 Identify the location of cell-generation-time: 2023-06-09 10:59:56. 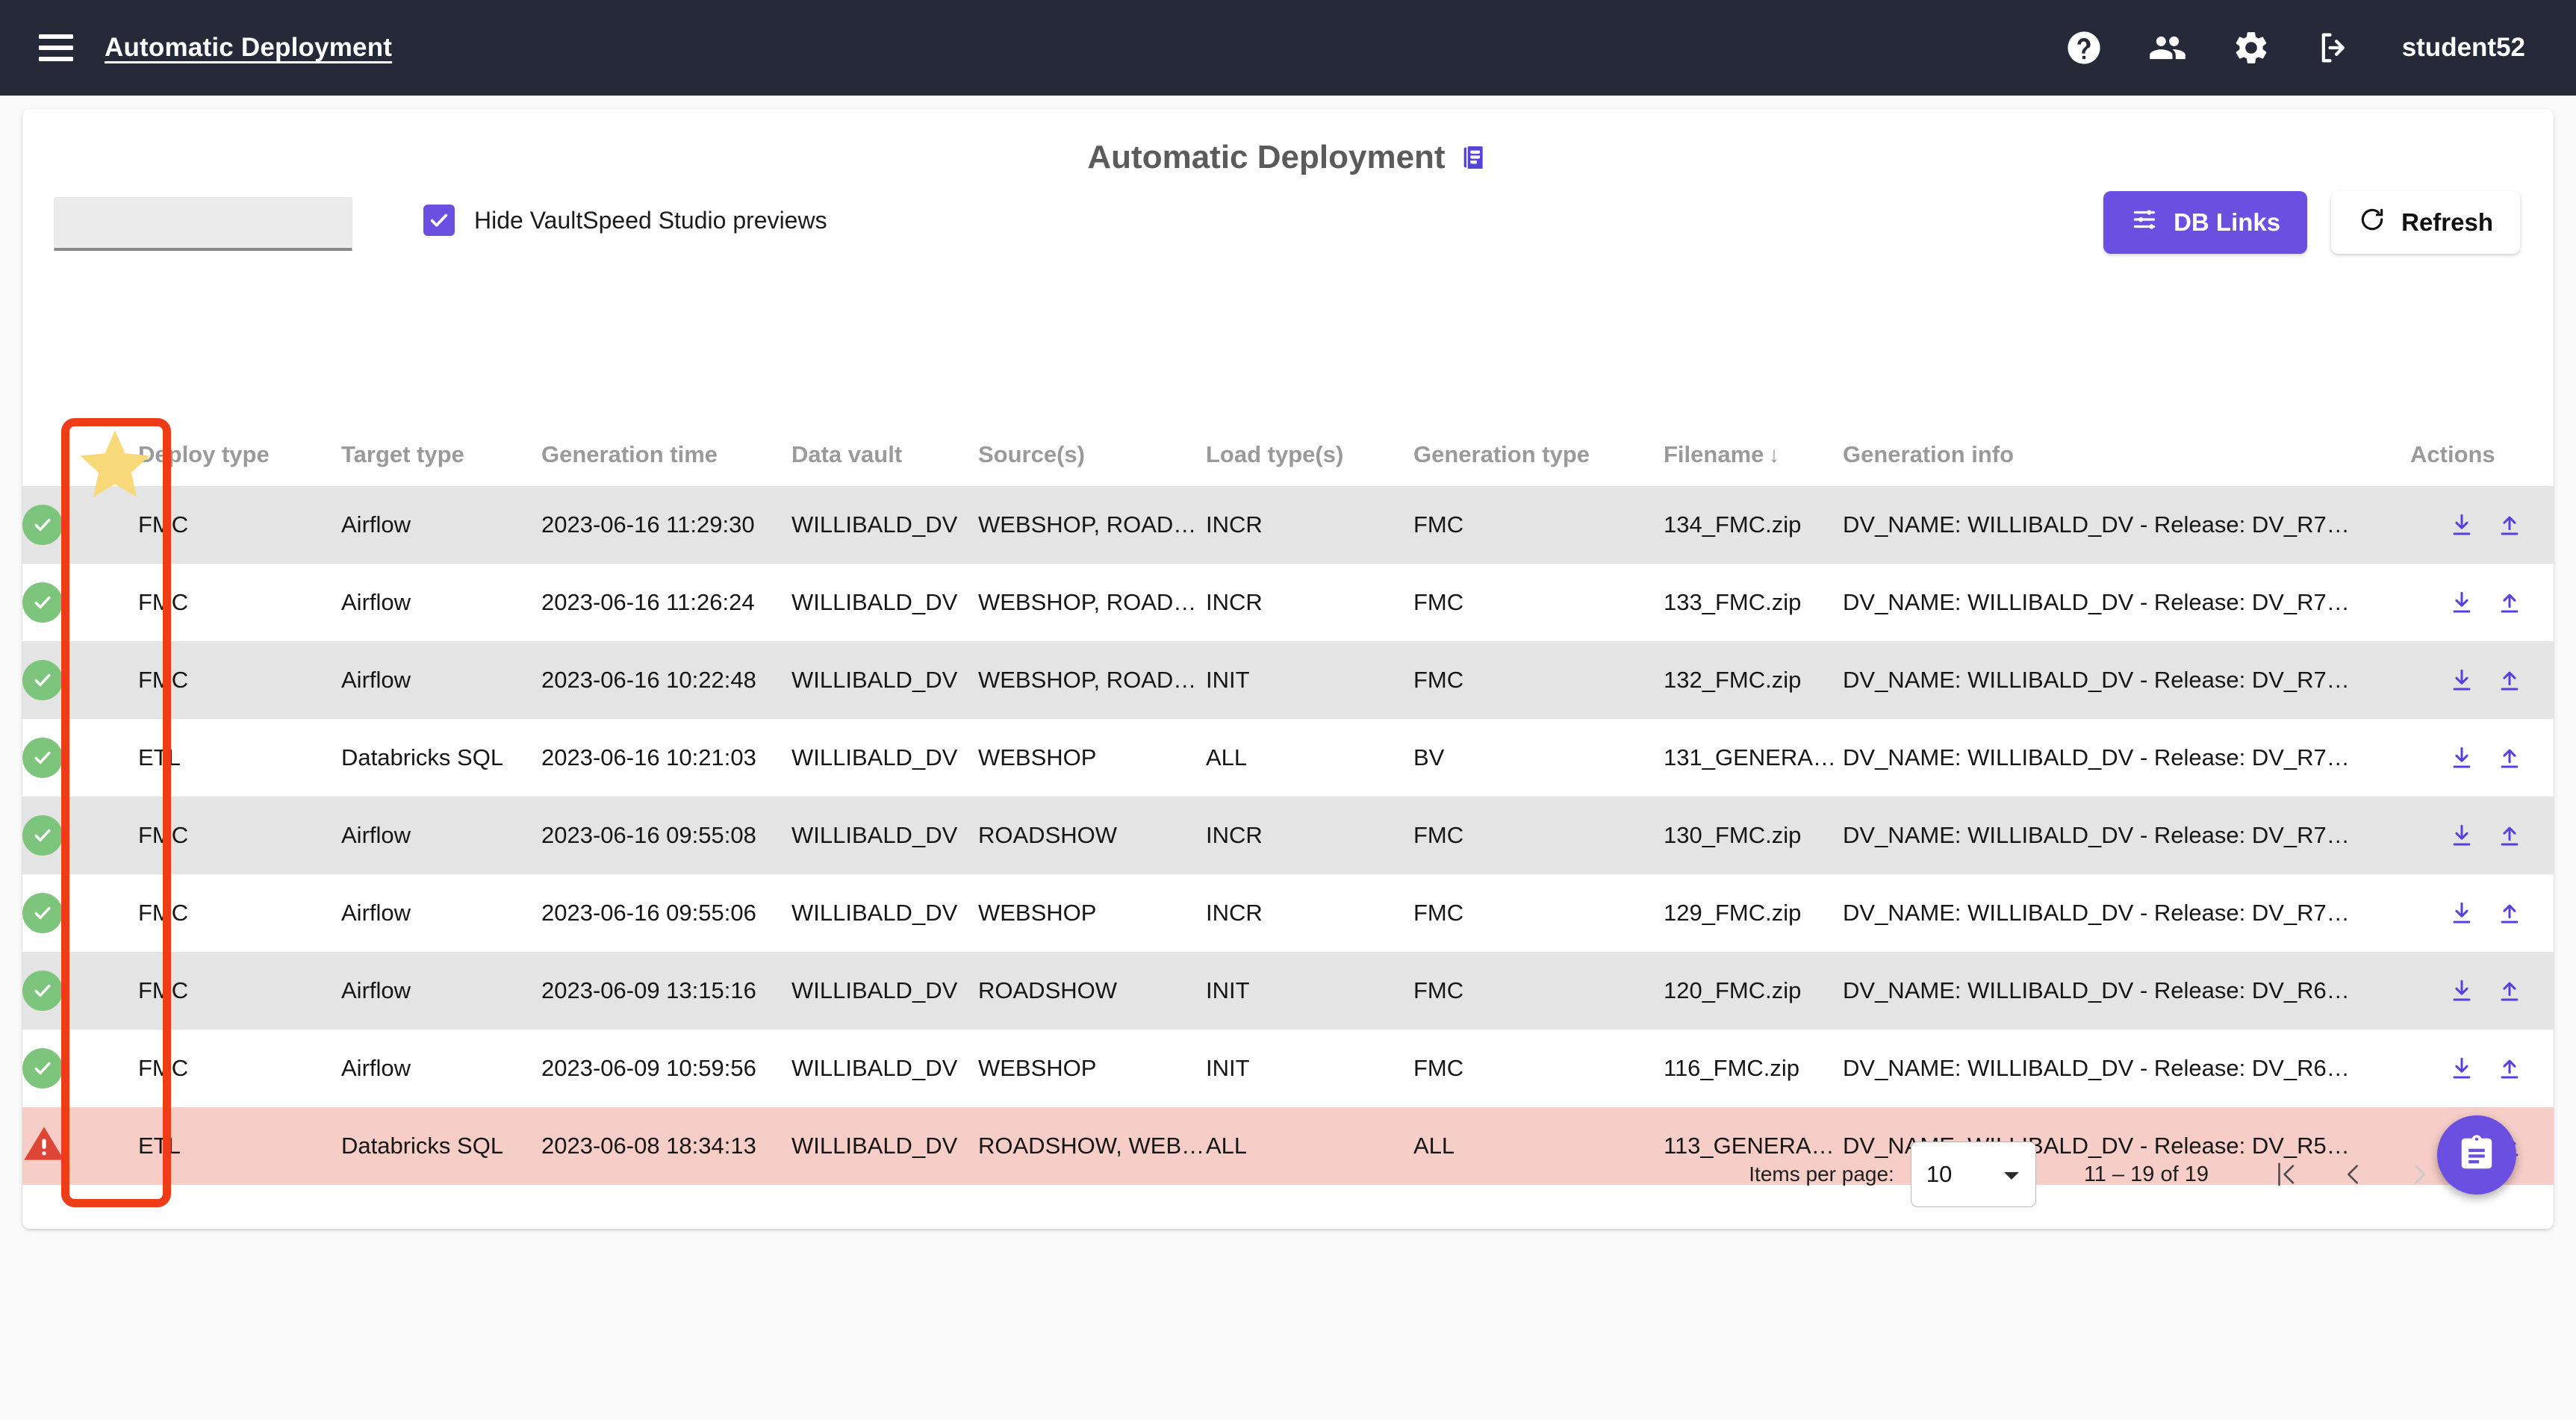
(666, 1068).